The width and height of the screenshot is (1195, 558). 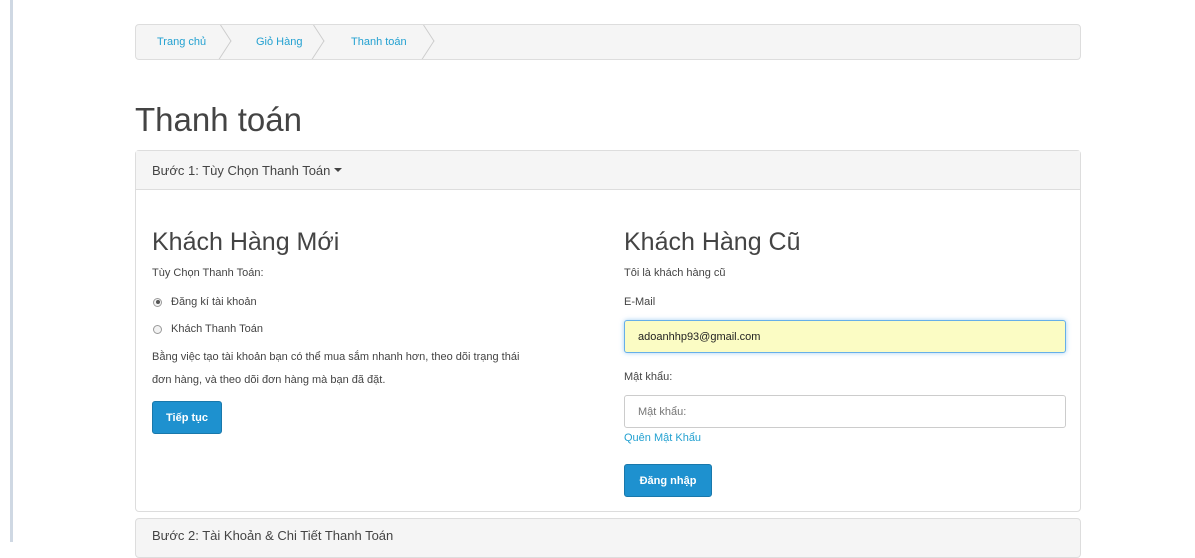 I want to click on login-button: Đăng nhập, so click(x=668, y=480).